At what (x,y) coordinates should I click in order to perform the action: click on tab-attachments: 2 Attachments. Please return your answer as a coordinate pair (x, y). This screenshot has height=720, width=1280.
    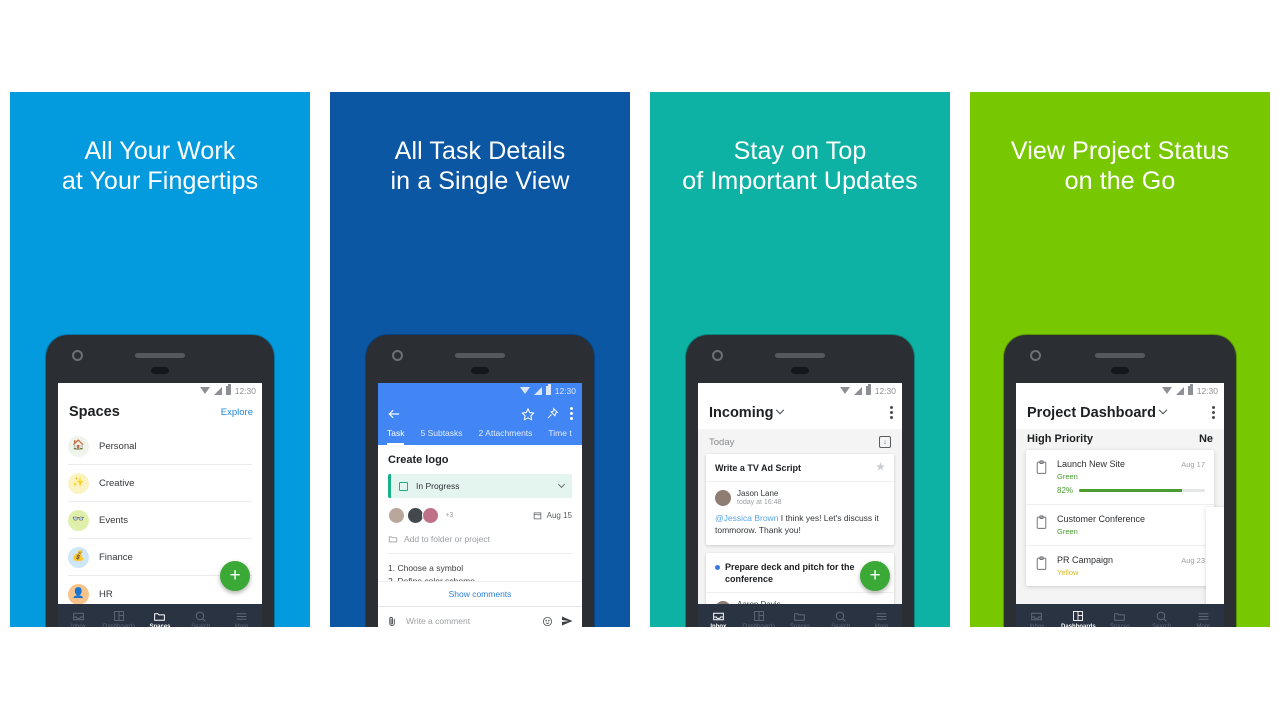
    Looking at the image, I should click on (506, 436).